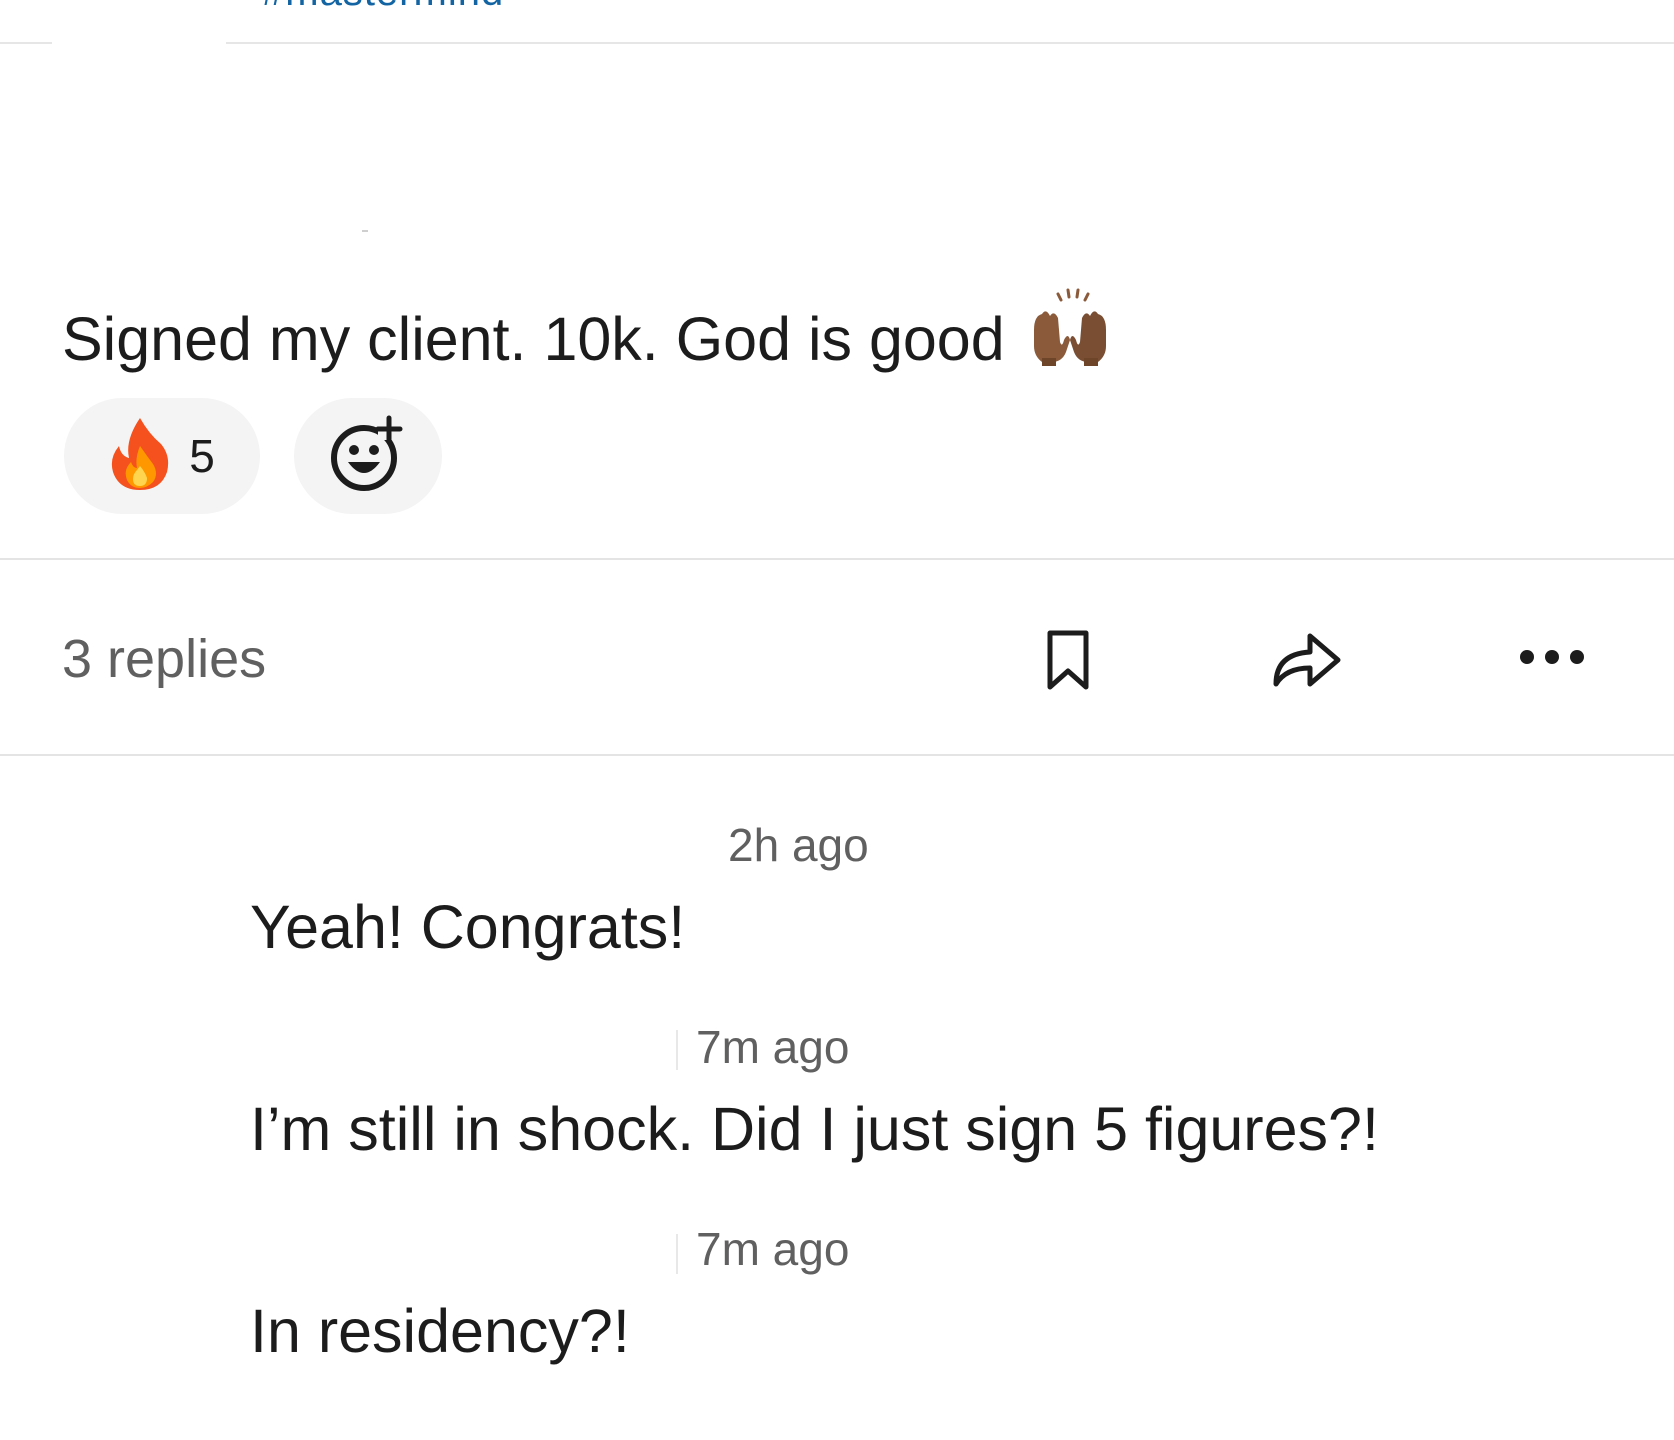 This screenshot has height=1440, width=1674. I want to click on reply-text: In residency?!, so click(440, 1331).